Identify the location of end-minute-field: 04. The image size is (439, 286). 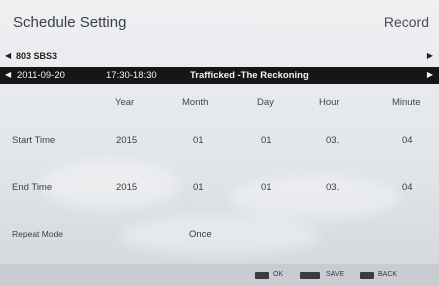
(407, 187).